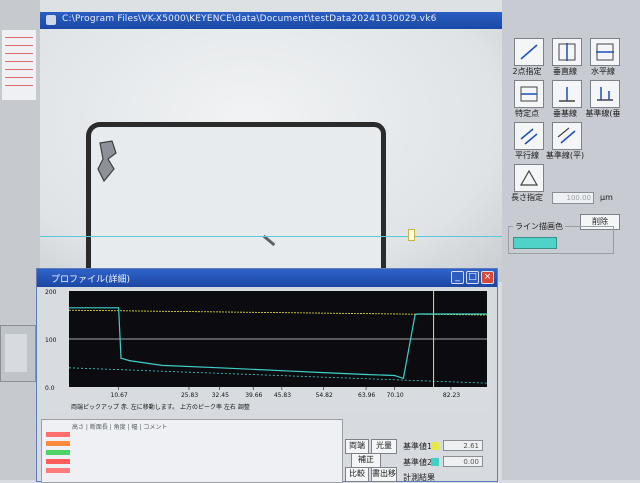  I want to click on y-tick-label: 200, so click(51, 292).